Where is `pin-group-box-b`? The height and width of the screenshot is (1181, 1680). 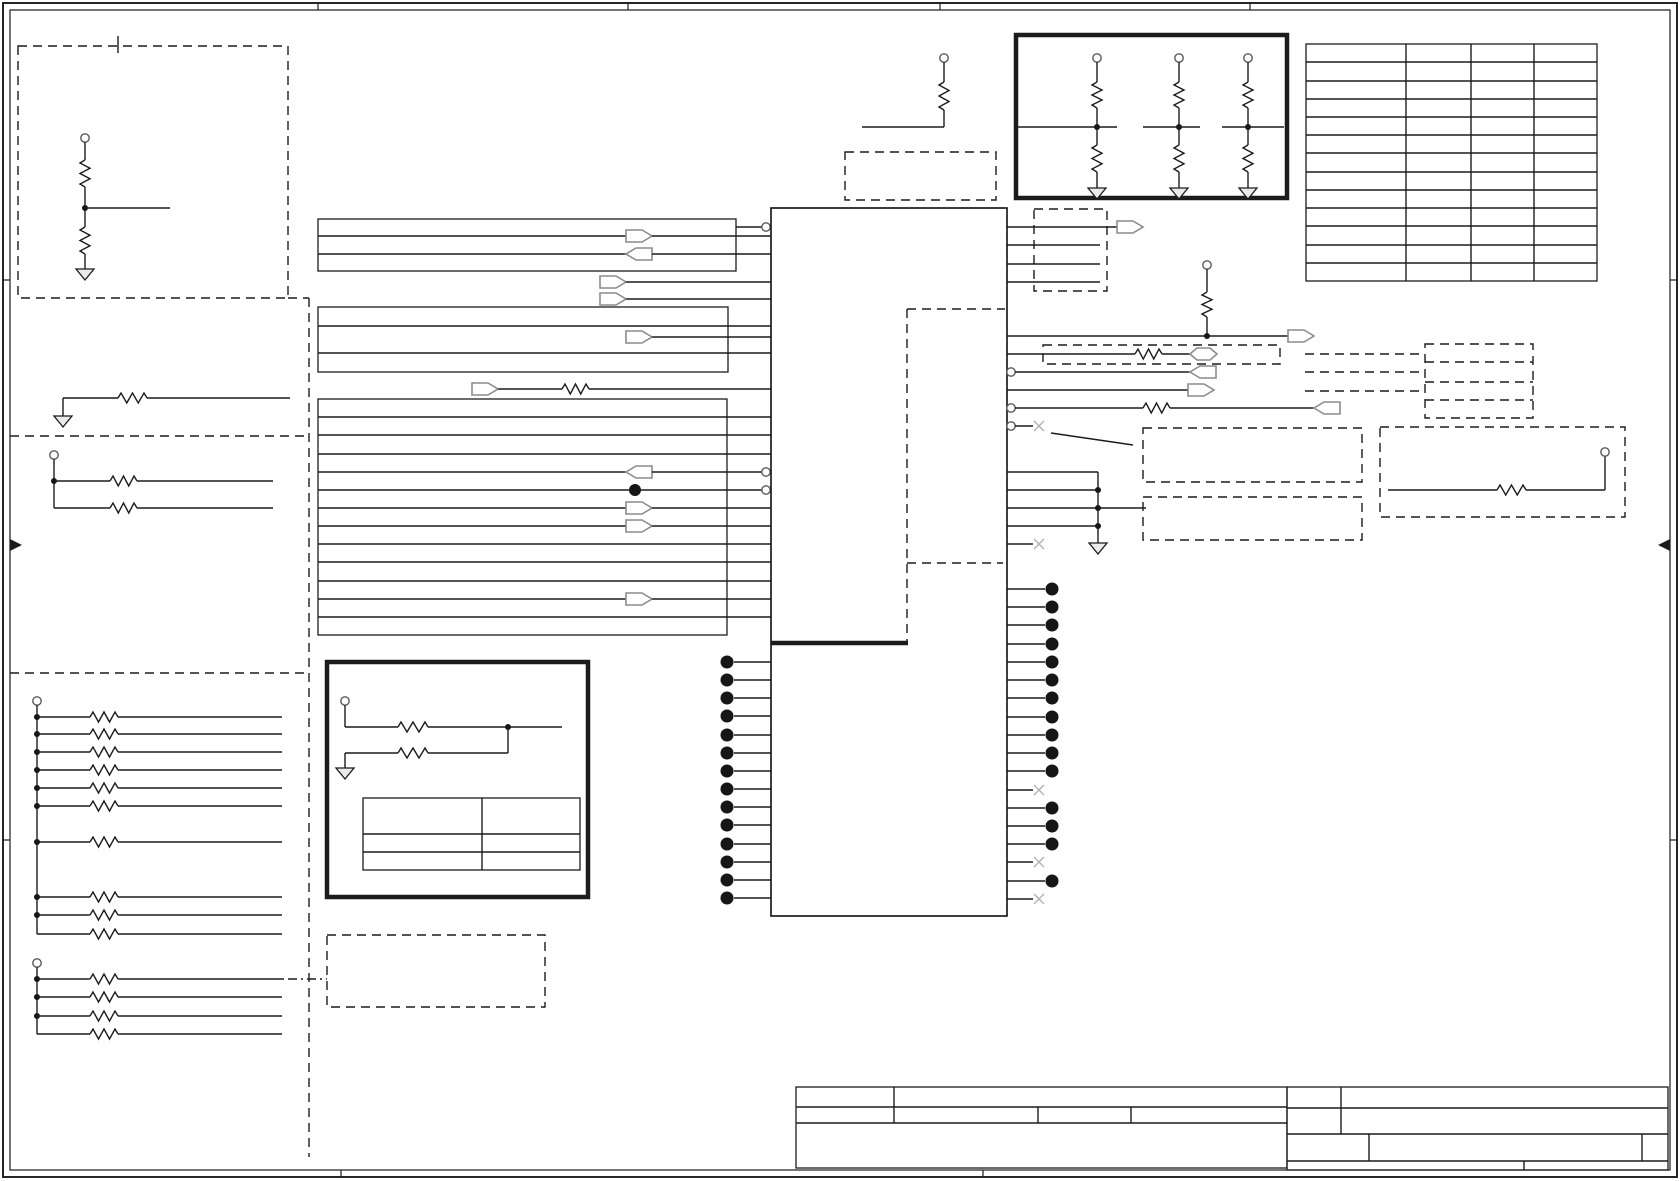
pin-group-box-b is located at coordinates (544, 339).